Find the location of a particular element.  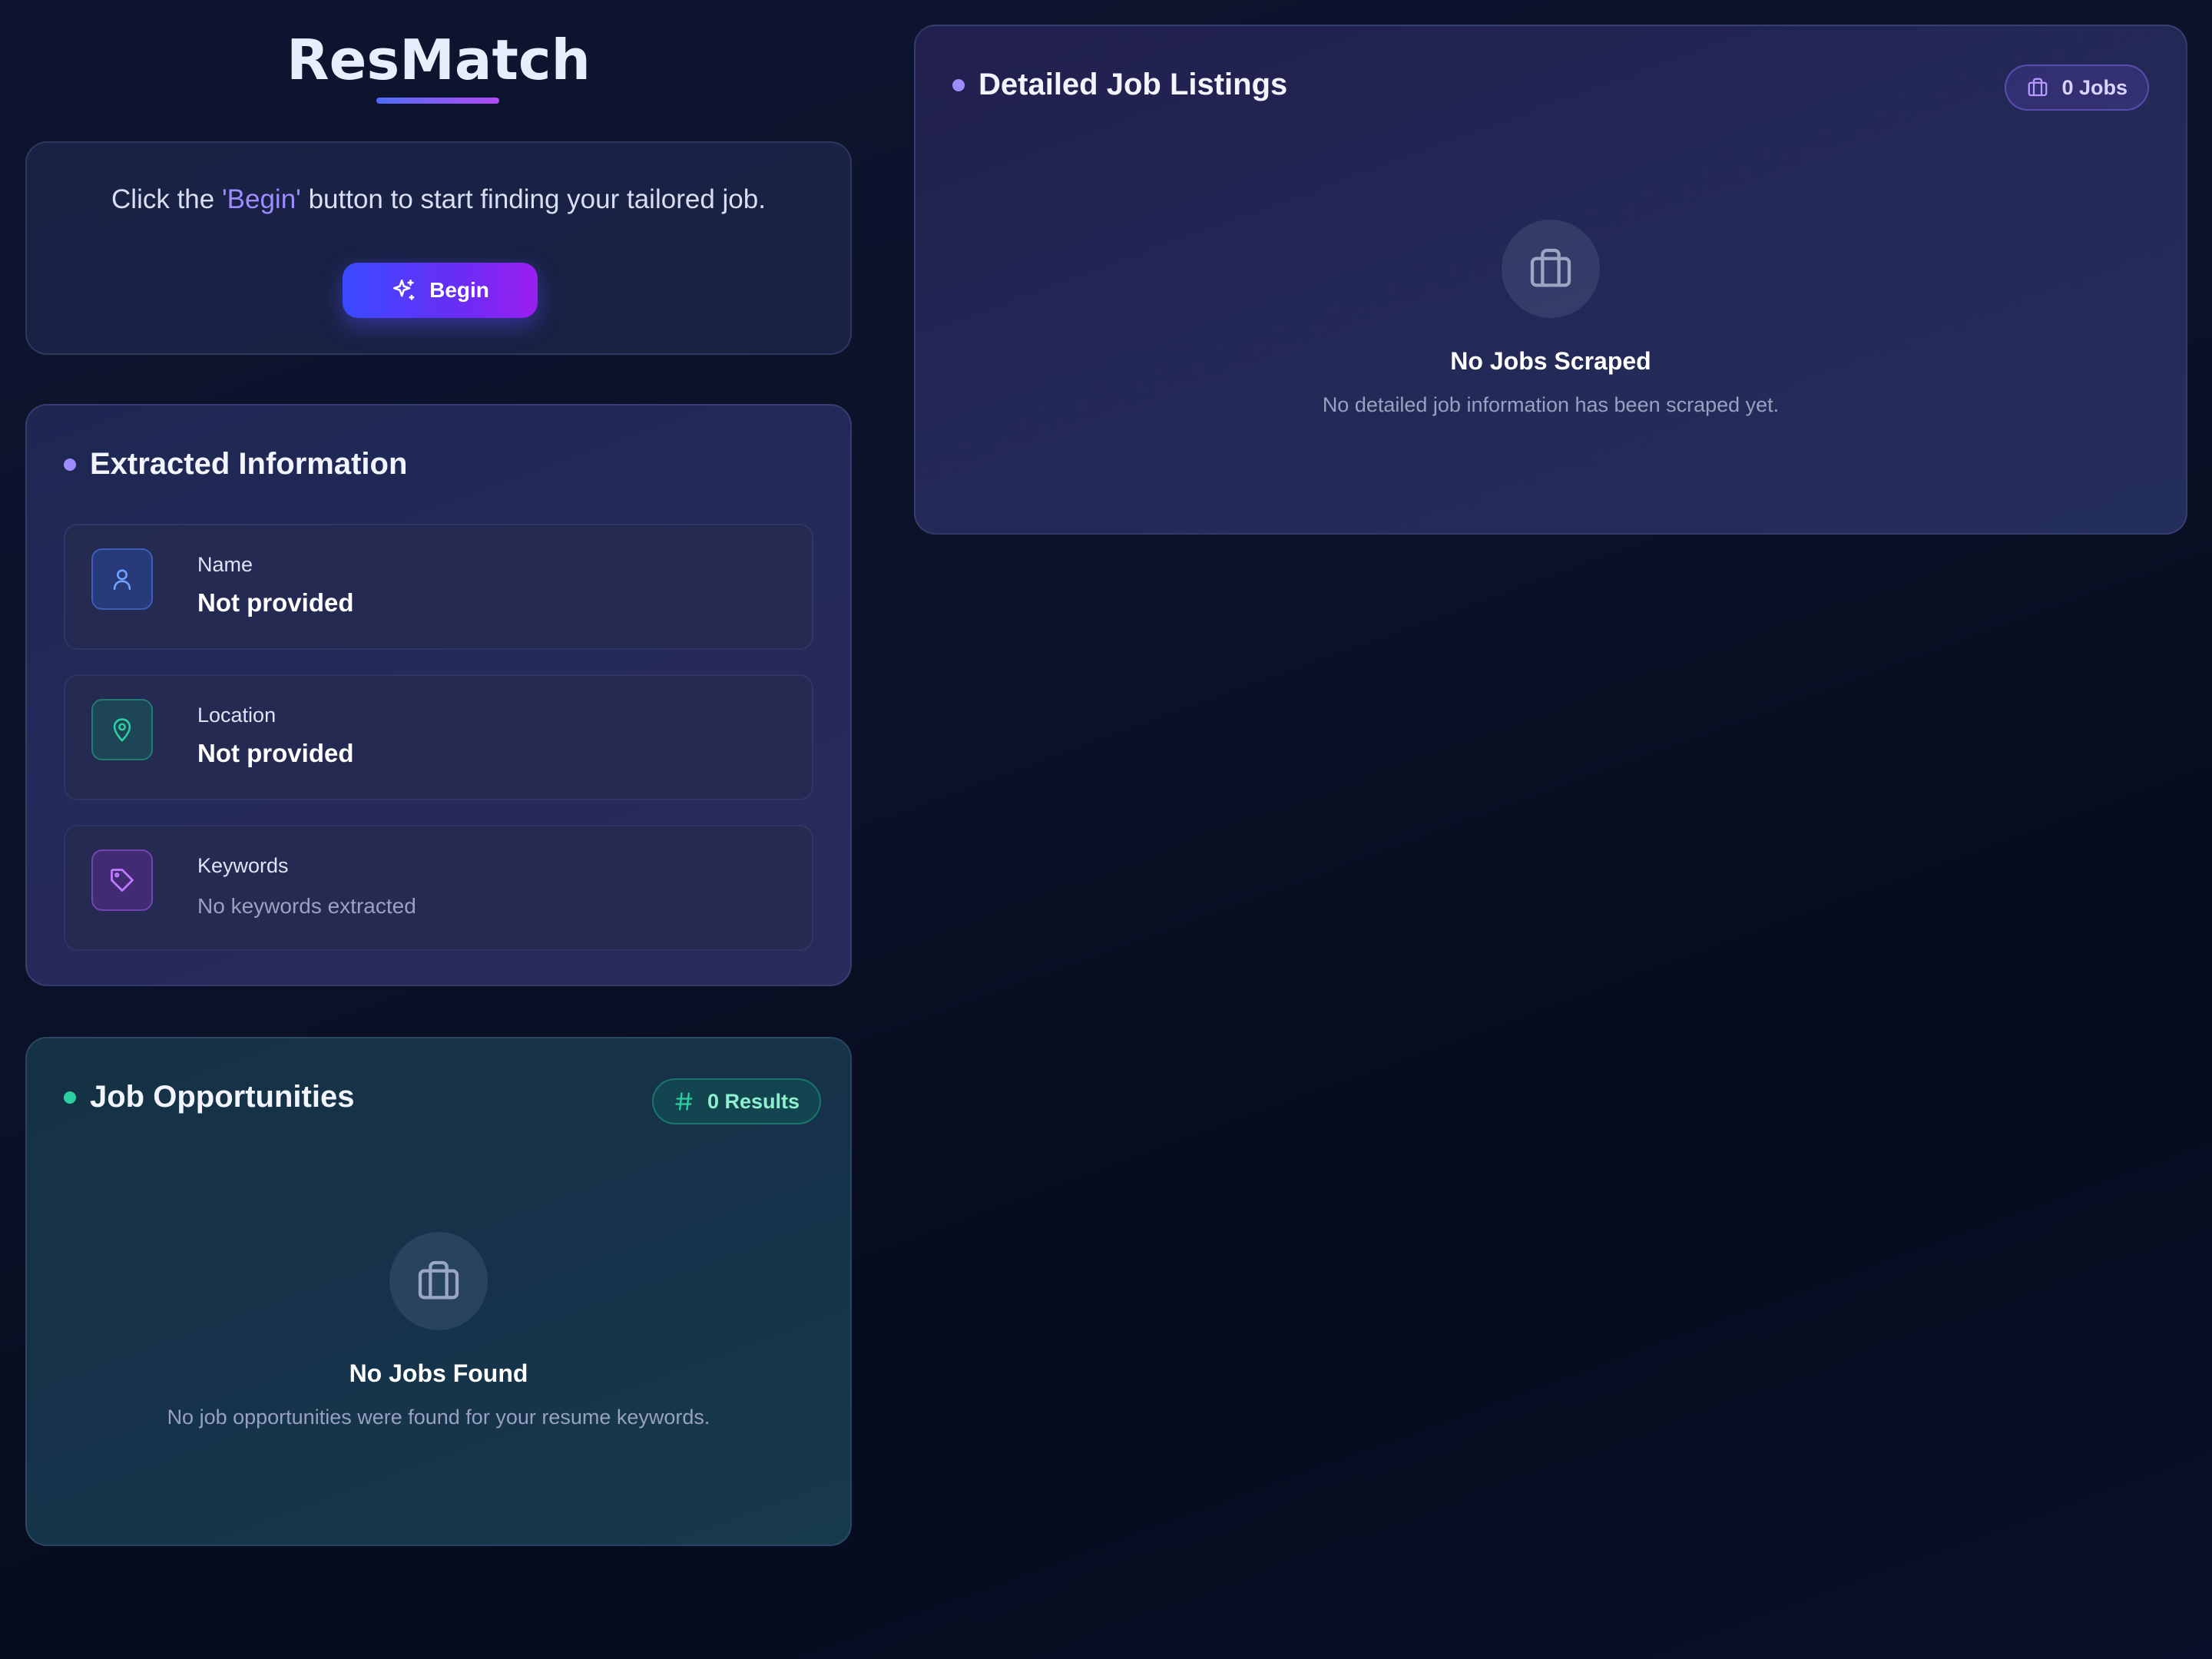

begin-button: Begin is located at coordinates (441, 290).